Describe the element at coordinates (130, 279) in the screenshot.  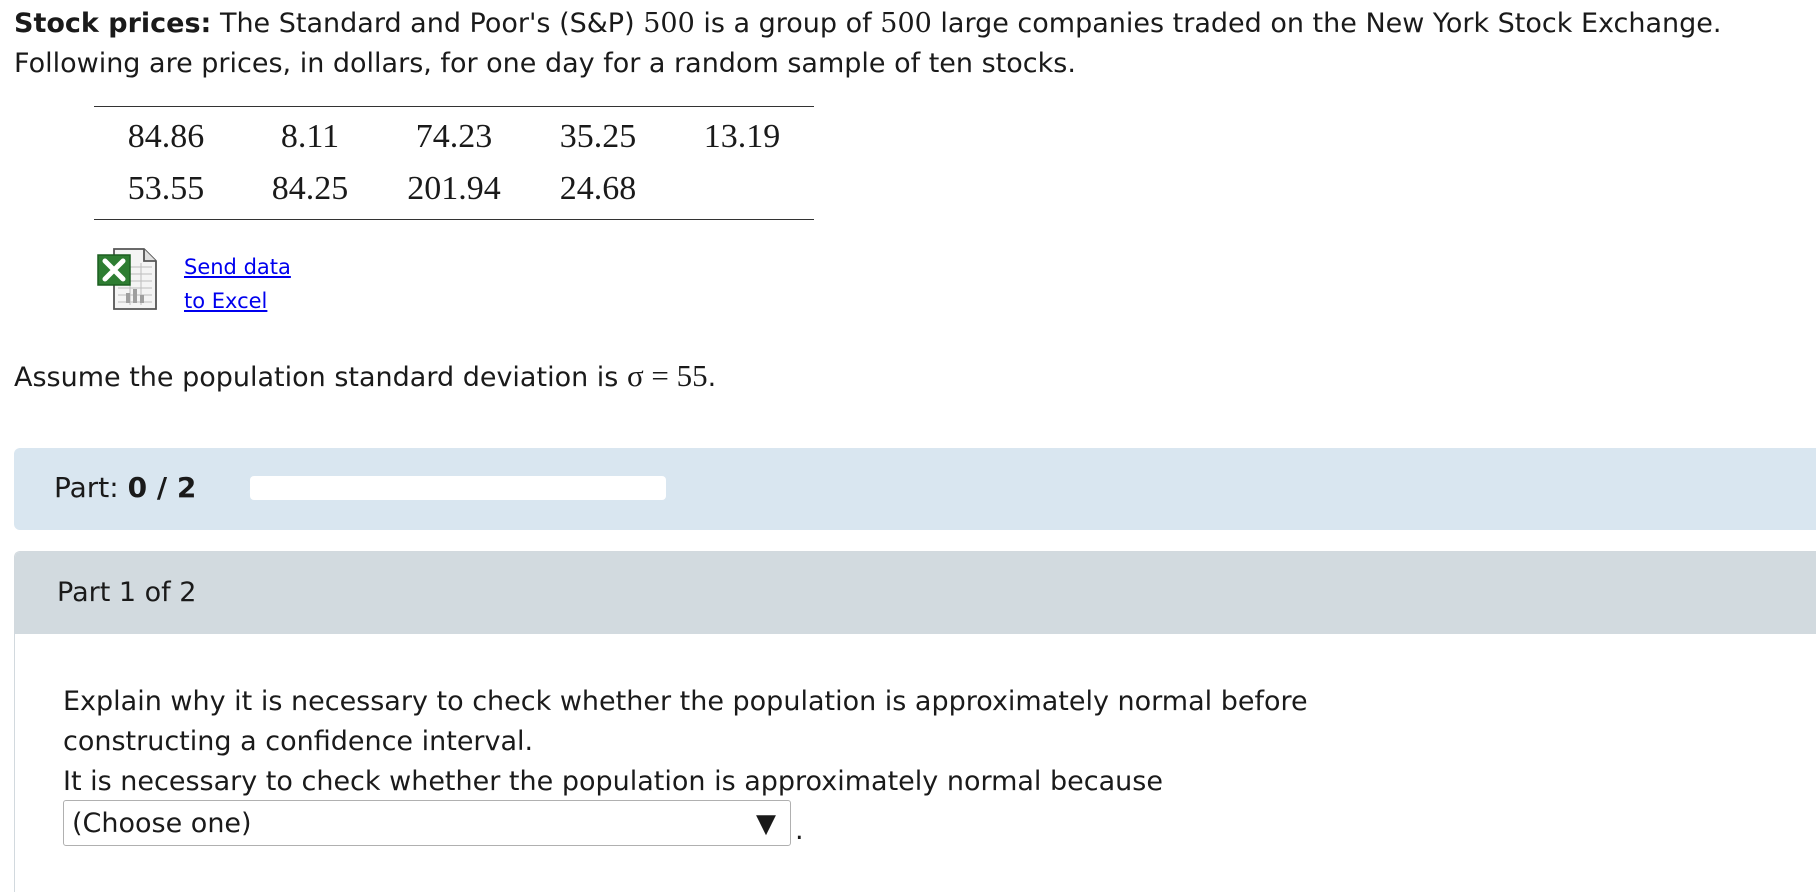
I see `excel-icon` at that location.